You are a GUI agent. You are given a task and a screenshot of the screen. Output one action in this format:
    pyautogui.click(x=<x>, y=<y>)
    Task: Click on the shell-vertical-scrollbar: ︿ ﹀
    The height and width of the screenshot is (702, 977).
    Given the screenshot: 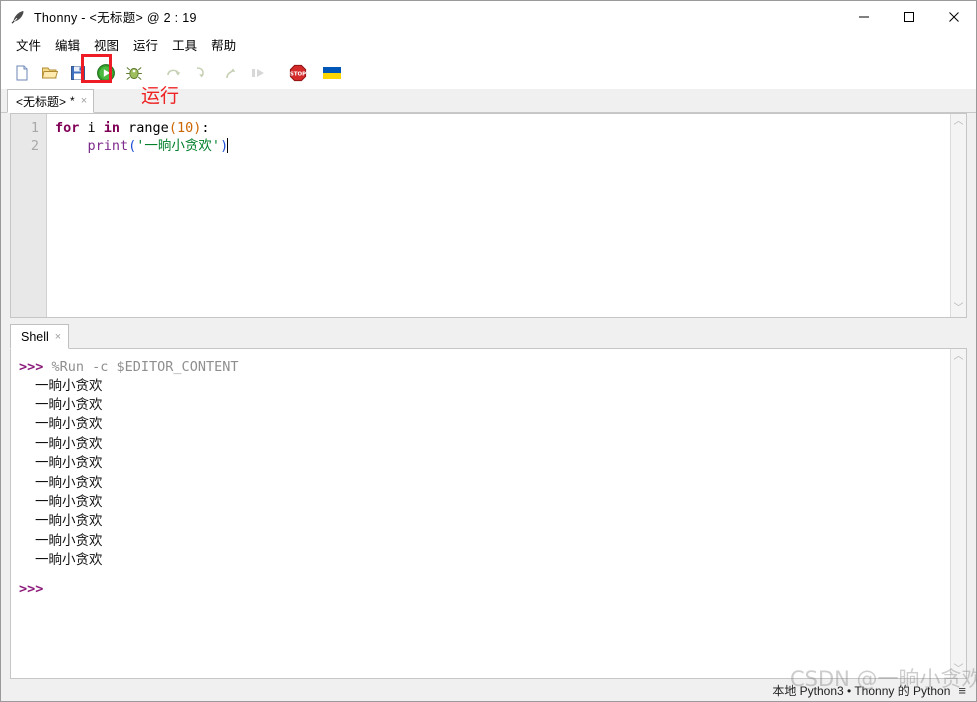 What is the action you would take?
    pyautogui.click(x=958, y=513)
    